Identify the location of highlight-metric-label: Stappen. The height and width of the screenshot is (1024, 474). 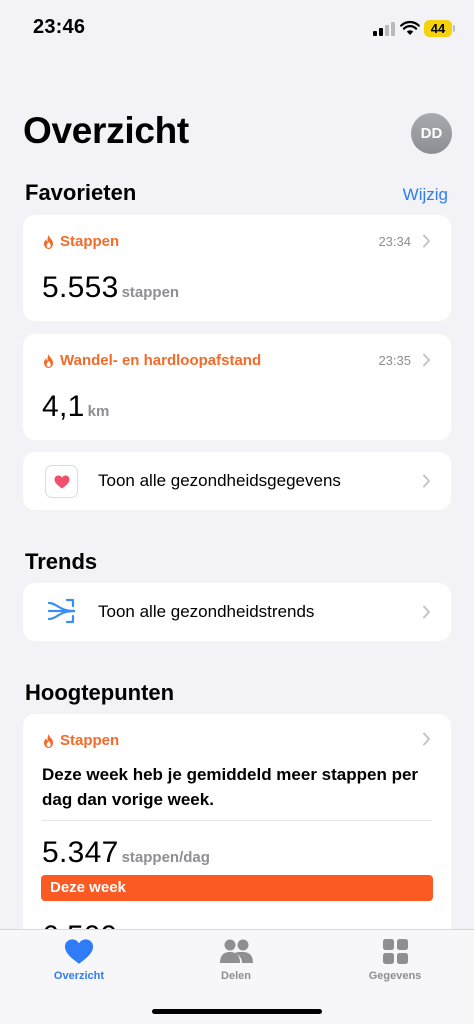
(90, 740).